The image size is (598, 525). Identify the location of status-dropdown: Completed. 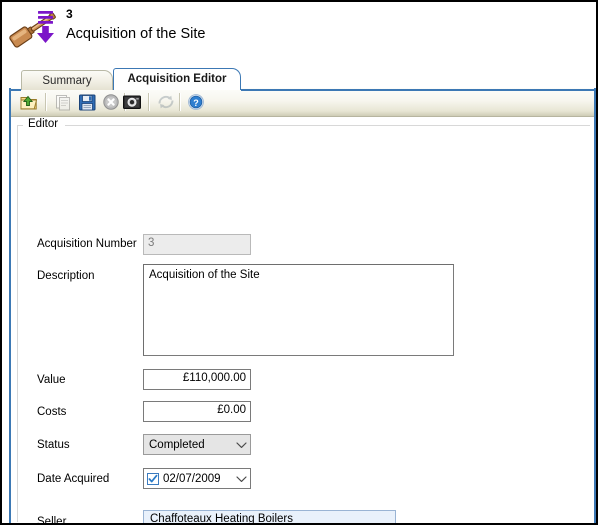
(197, 444).